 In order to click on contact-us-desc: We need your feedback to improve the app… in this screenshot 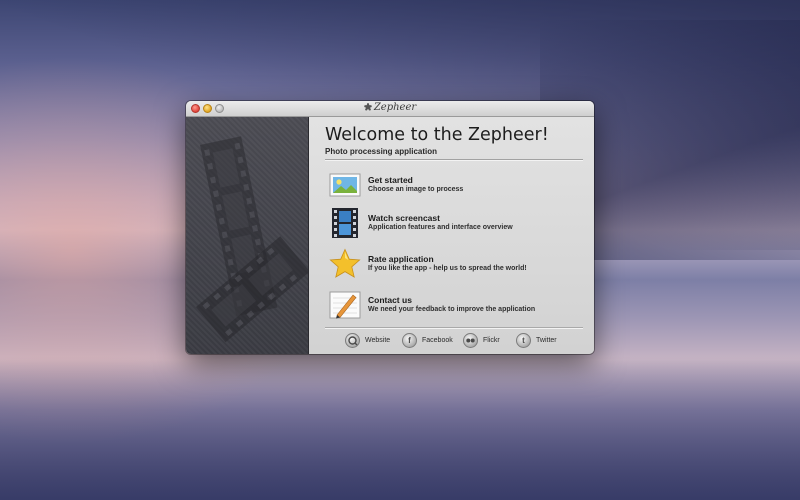, I will do `click(452, 309)`.